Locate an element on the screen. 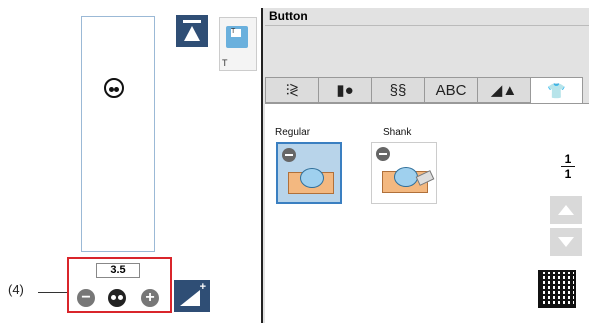 The image size is (589, 324). stitch-shank-button is located at coordinates (404, 173).